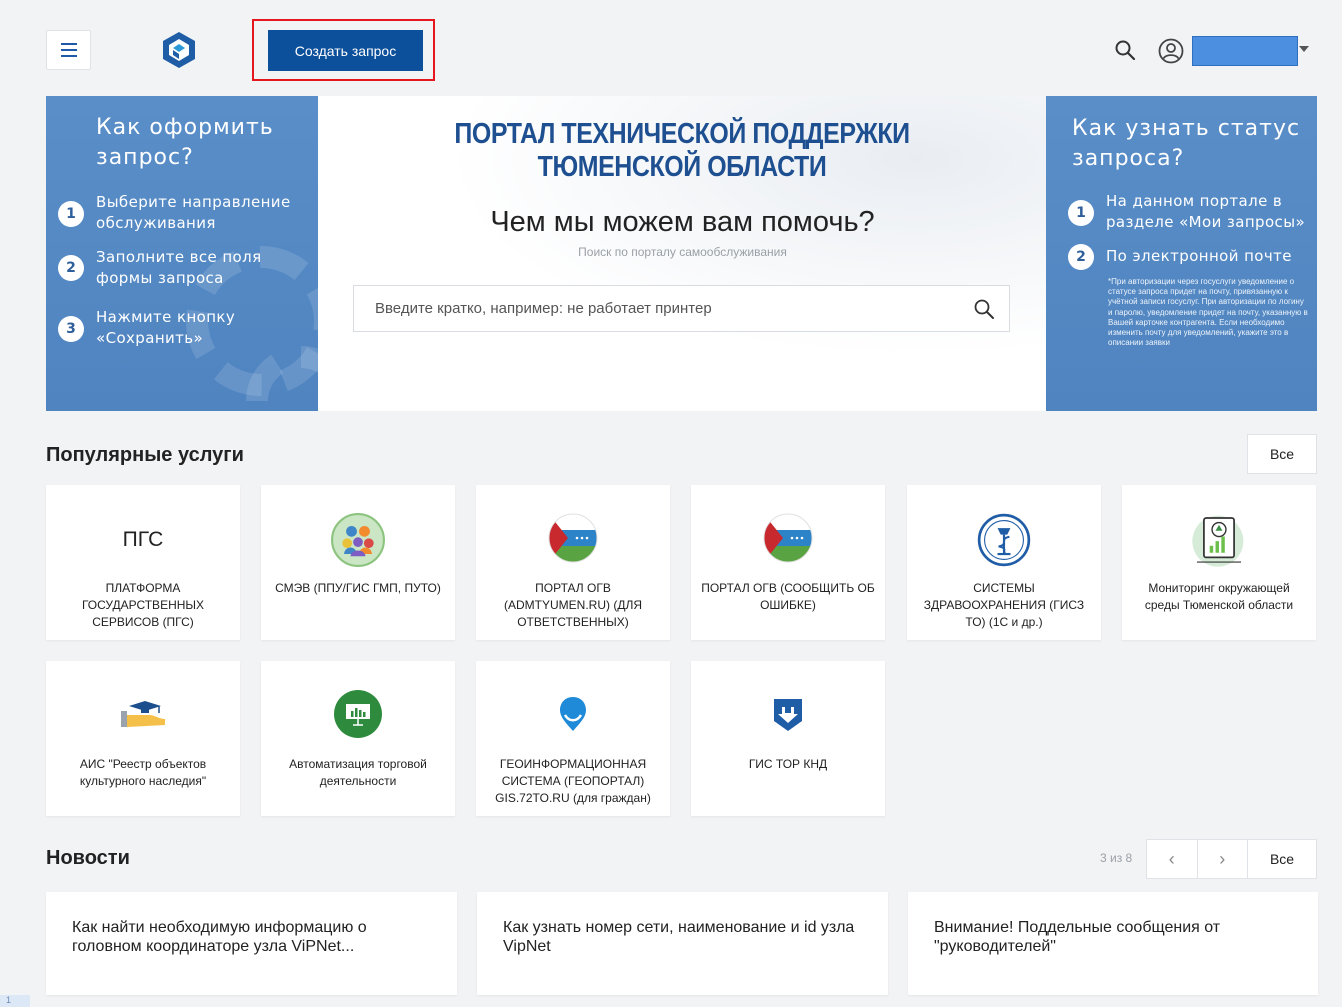 This screenshot has width=1342, height=1007. I want to click on service-card-label: СМЭВ (ППУ/ГИС ГМП, ПУТО), so click(358, 588).